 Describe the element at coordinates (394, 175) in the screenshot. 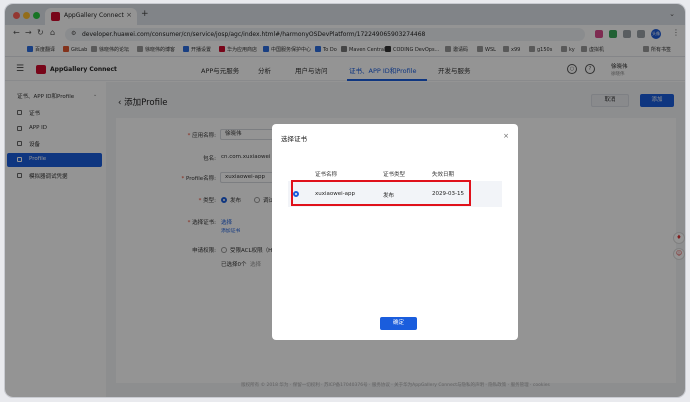

I see `column-header-type: 证书类型` at that location.